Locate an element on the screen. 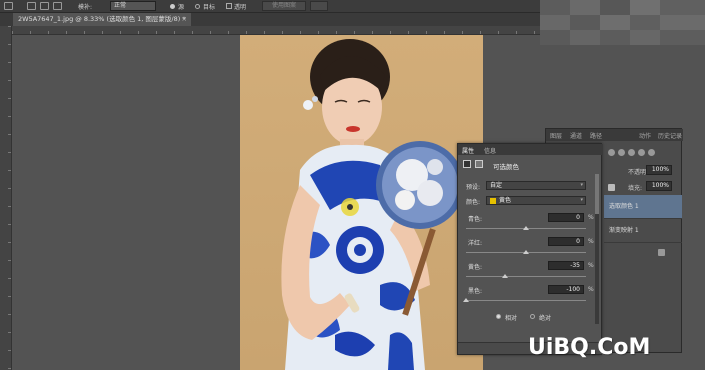  black-slider is located at coordinates (524, 300).